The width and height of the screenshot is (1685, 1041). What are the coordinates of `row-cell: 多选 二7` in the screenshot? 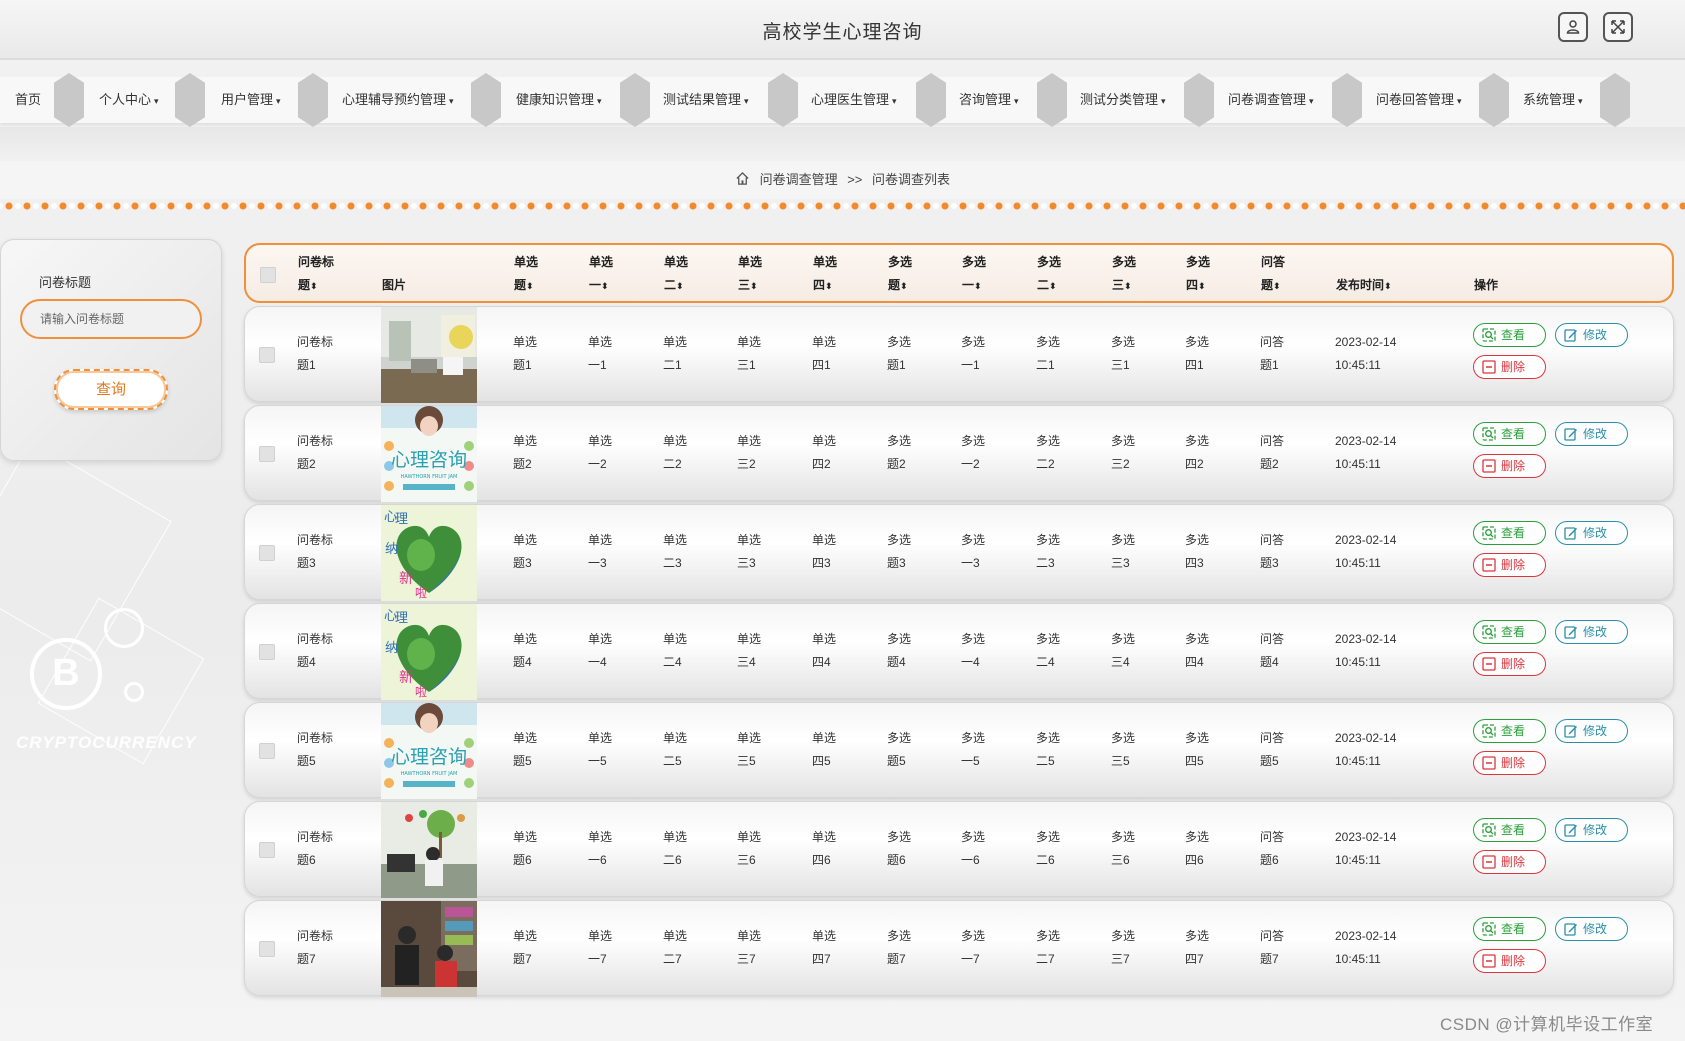 It's located at (1048, 948).